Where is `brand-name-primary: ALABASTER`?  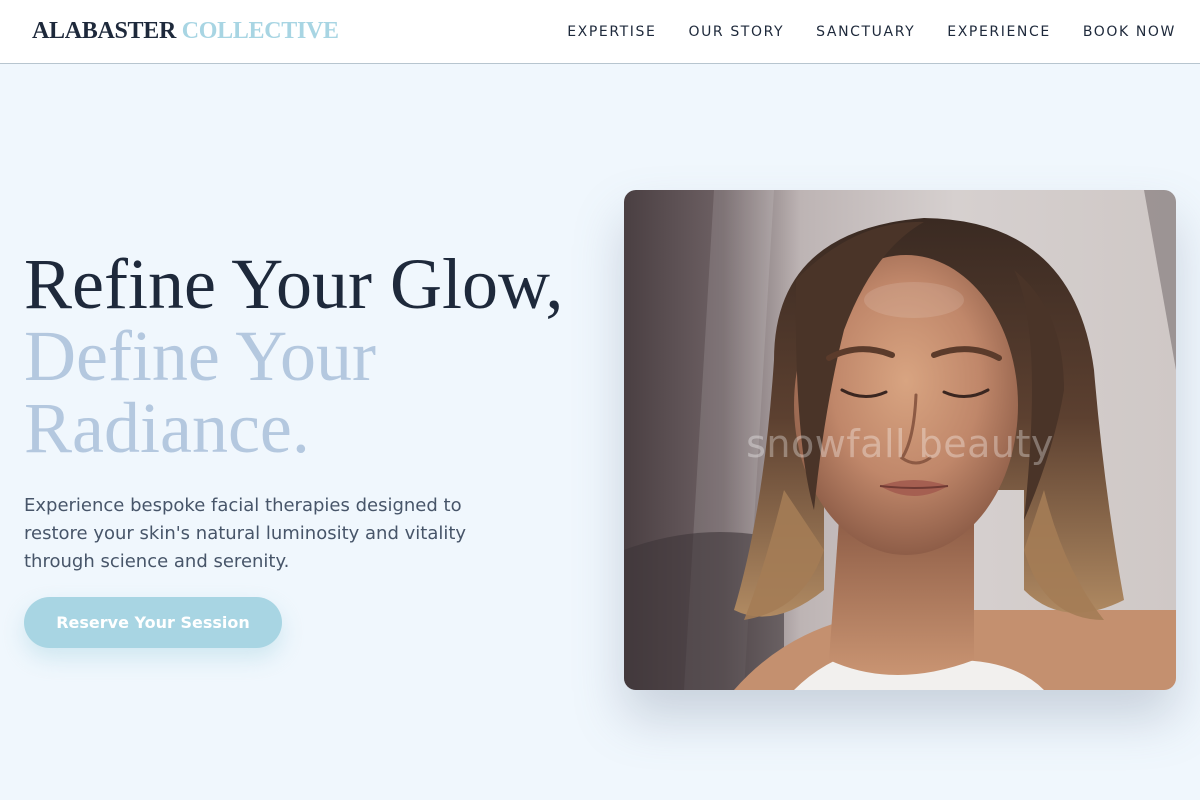
brand-name-primary: ALABASTER is located at coordinates (104, 31).